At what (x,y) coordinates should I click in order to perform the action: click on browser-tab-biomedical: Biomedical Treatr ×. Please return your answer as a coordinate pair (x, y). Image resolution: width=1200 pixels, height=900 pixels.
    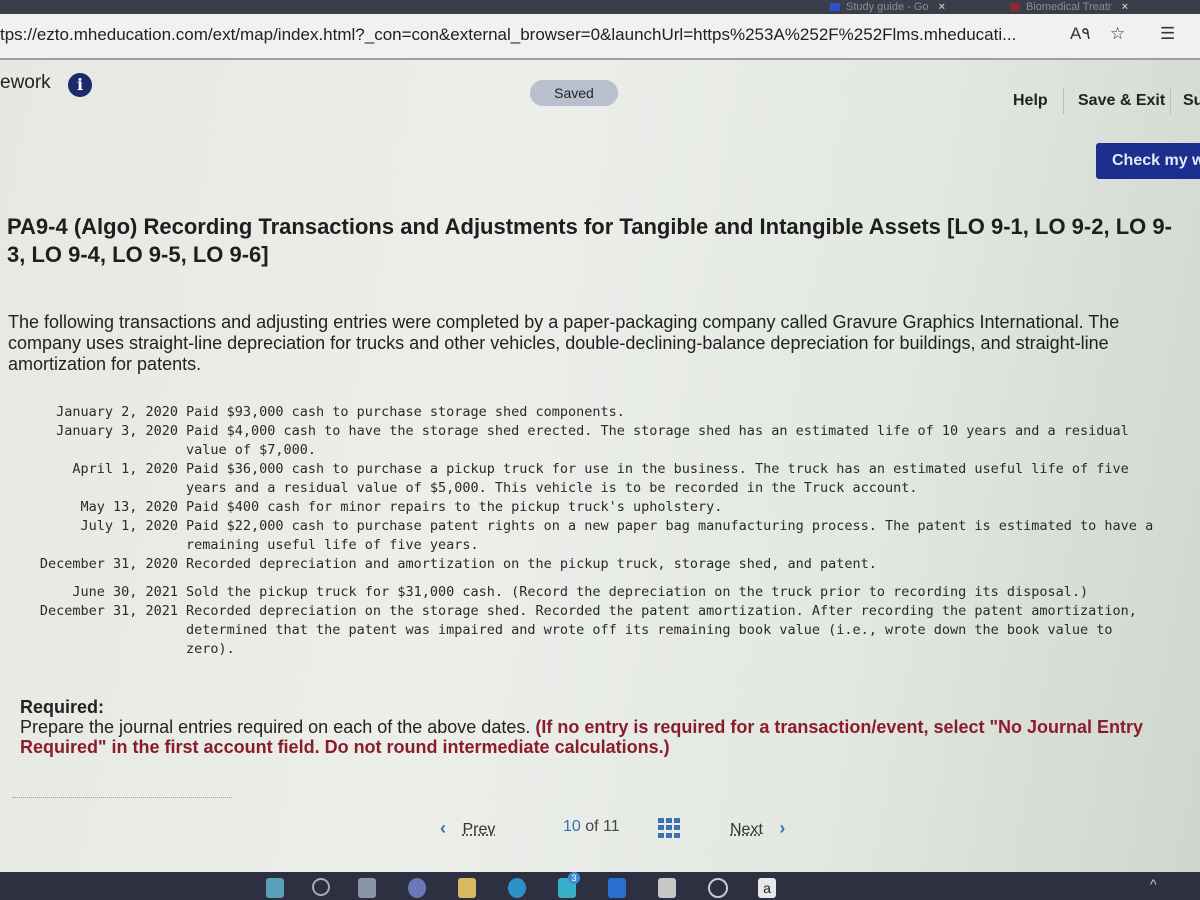
    Looking at the image, I should click on (1069, 7).